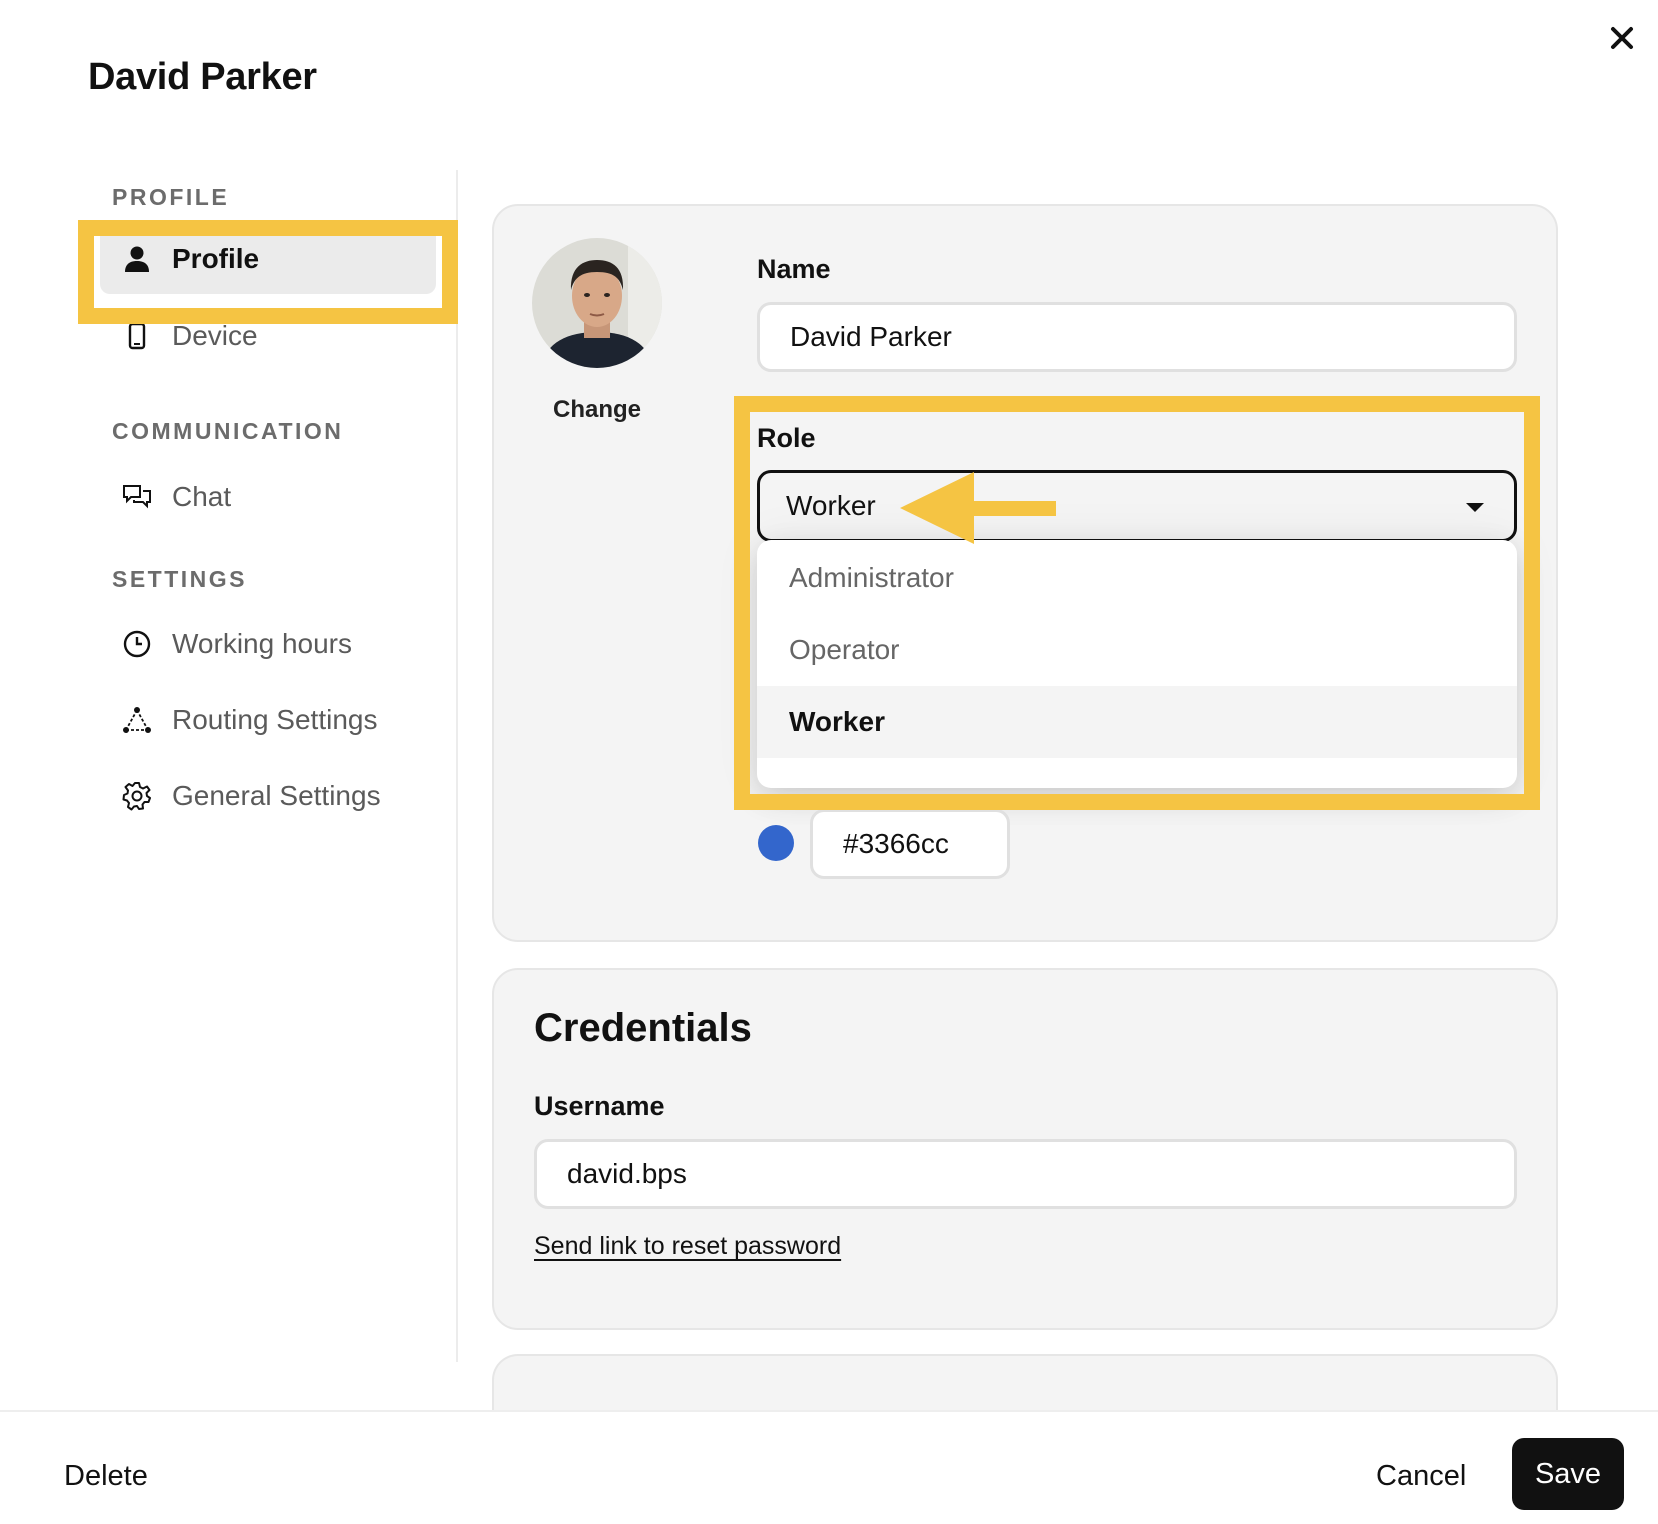  What do you see at coordinates (794, 269) in the screenshot?
I see `name-label: Name` at bounding box center [794, 269].